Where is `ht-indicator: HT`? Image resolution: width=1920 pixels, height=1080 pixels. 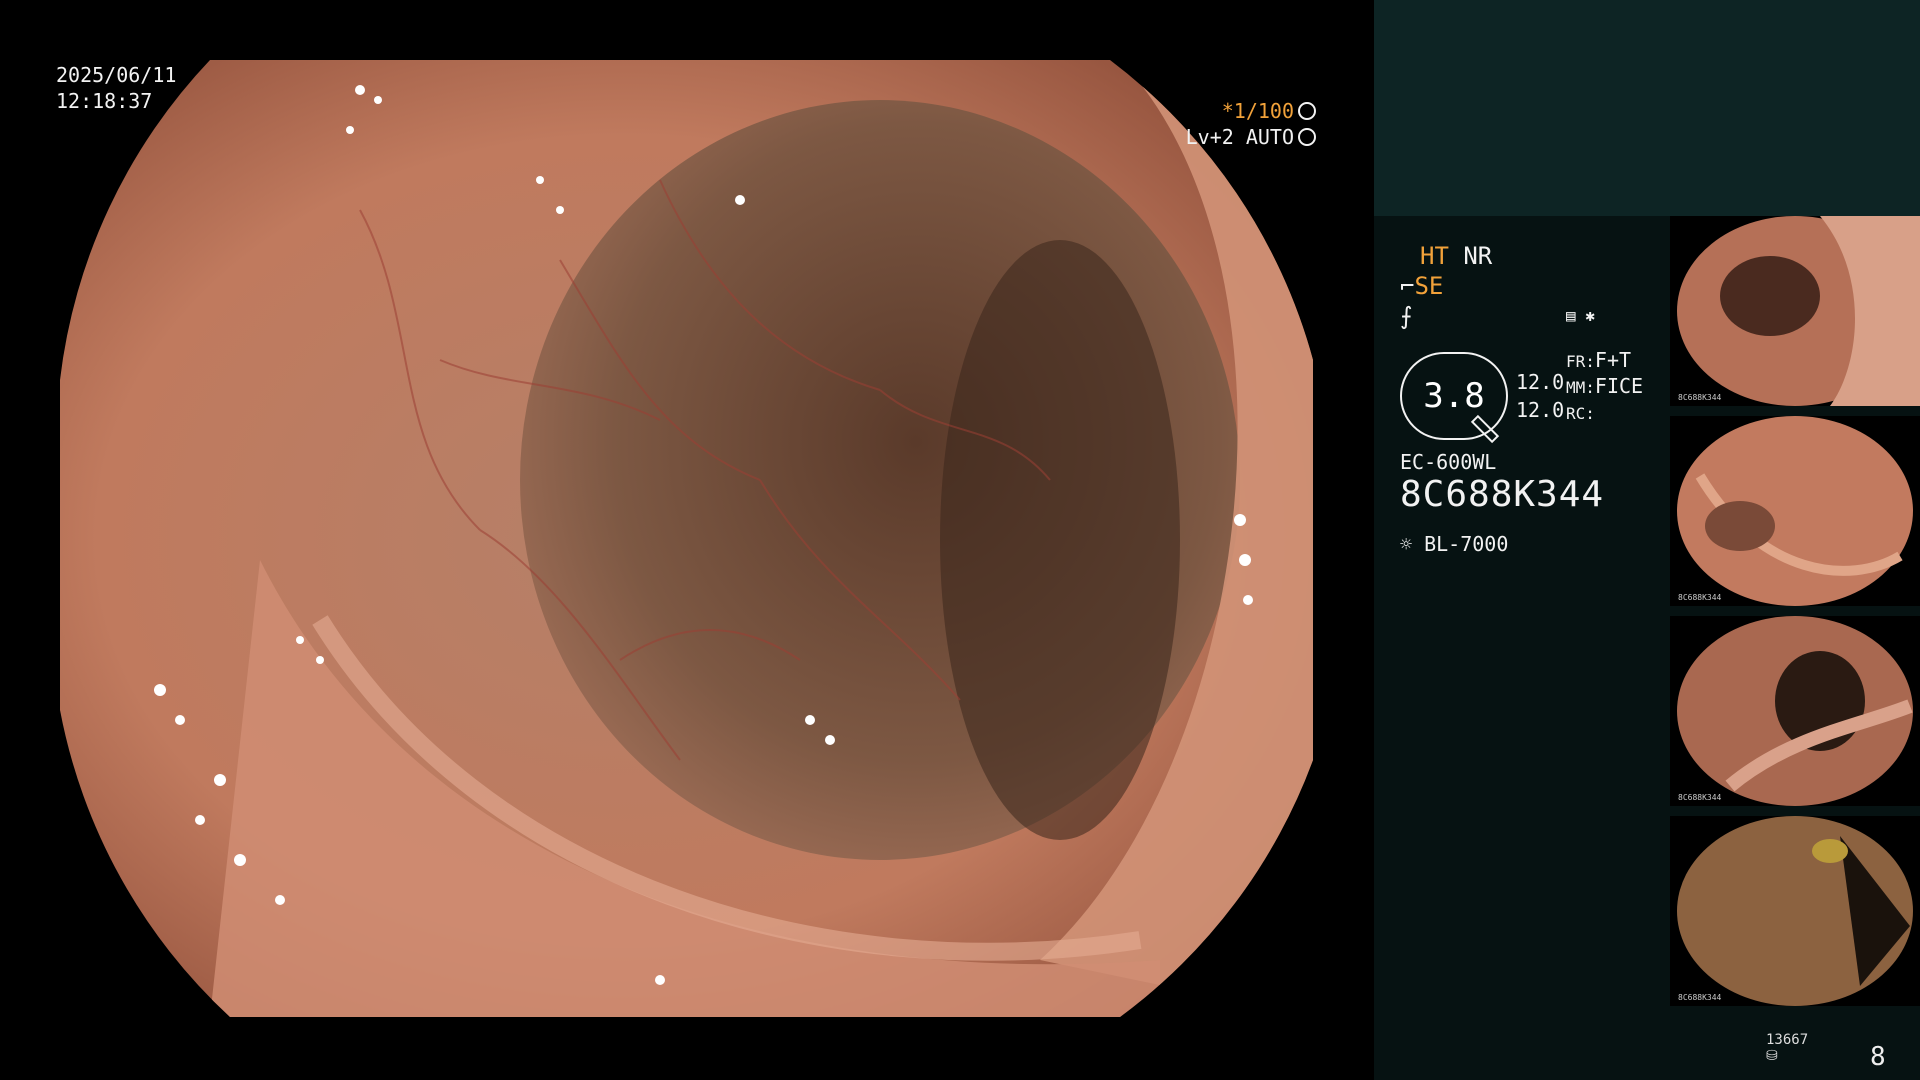
ht-indicator: HT is located at coordinates (1434, 256).